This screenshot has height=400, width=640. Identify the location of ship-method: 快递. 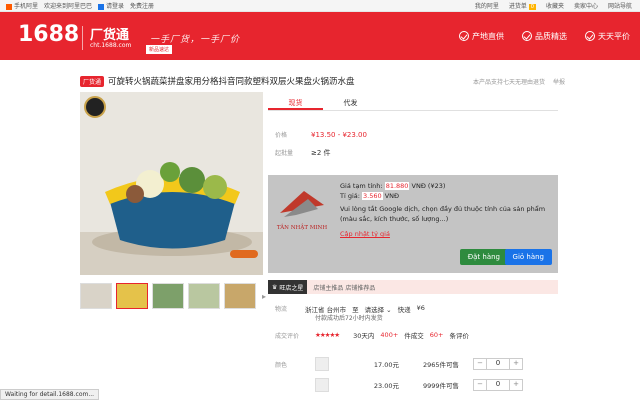
(404, 310).